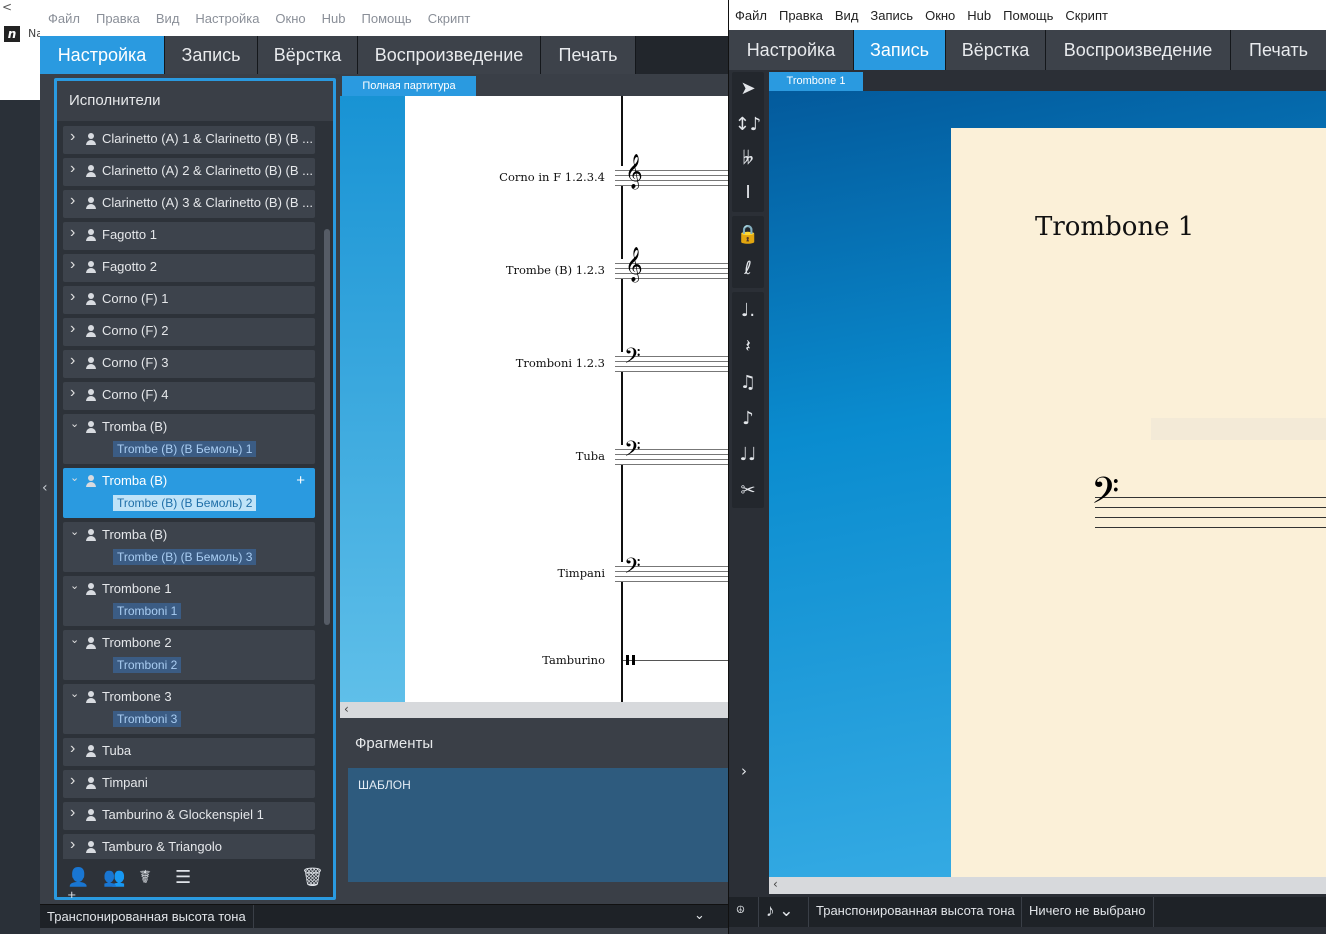  I want to click on performer-item: › Corno (F) 4, so click(189, 396).